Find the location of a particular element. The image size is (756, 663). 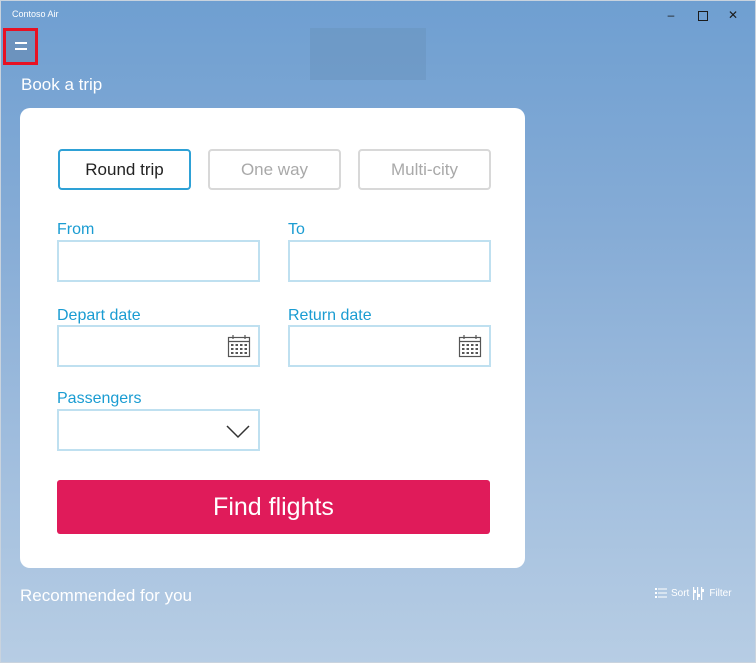

multi-city-button: Multi-city is located at coordinates (424, 169).